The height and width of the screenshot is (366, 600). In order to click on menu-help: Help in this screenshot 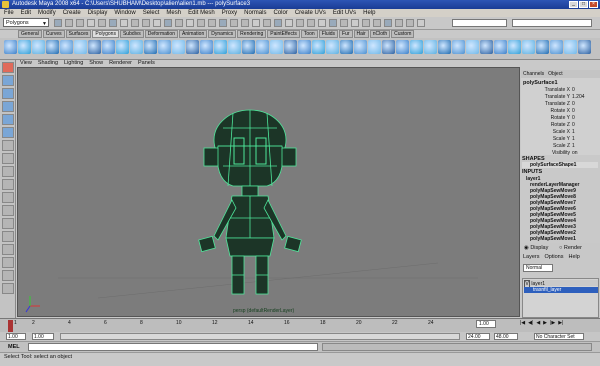, I will do `click(369, 13)`.